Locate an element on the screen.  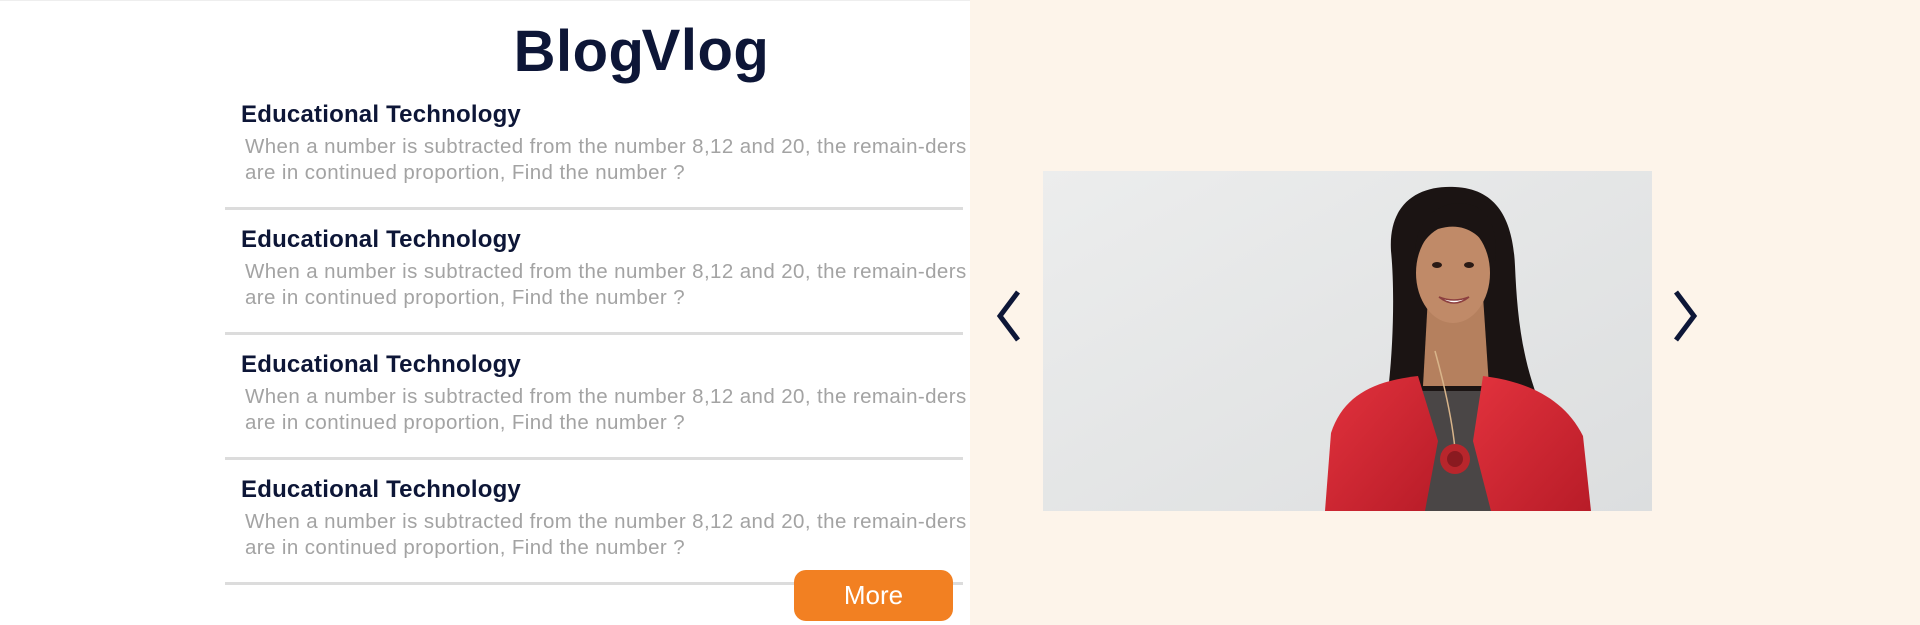
chevron-right-icon is located at coordinates (1685, 316).